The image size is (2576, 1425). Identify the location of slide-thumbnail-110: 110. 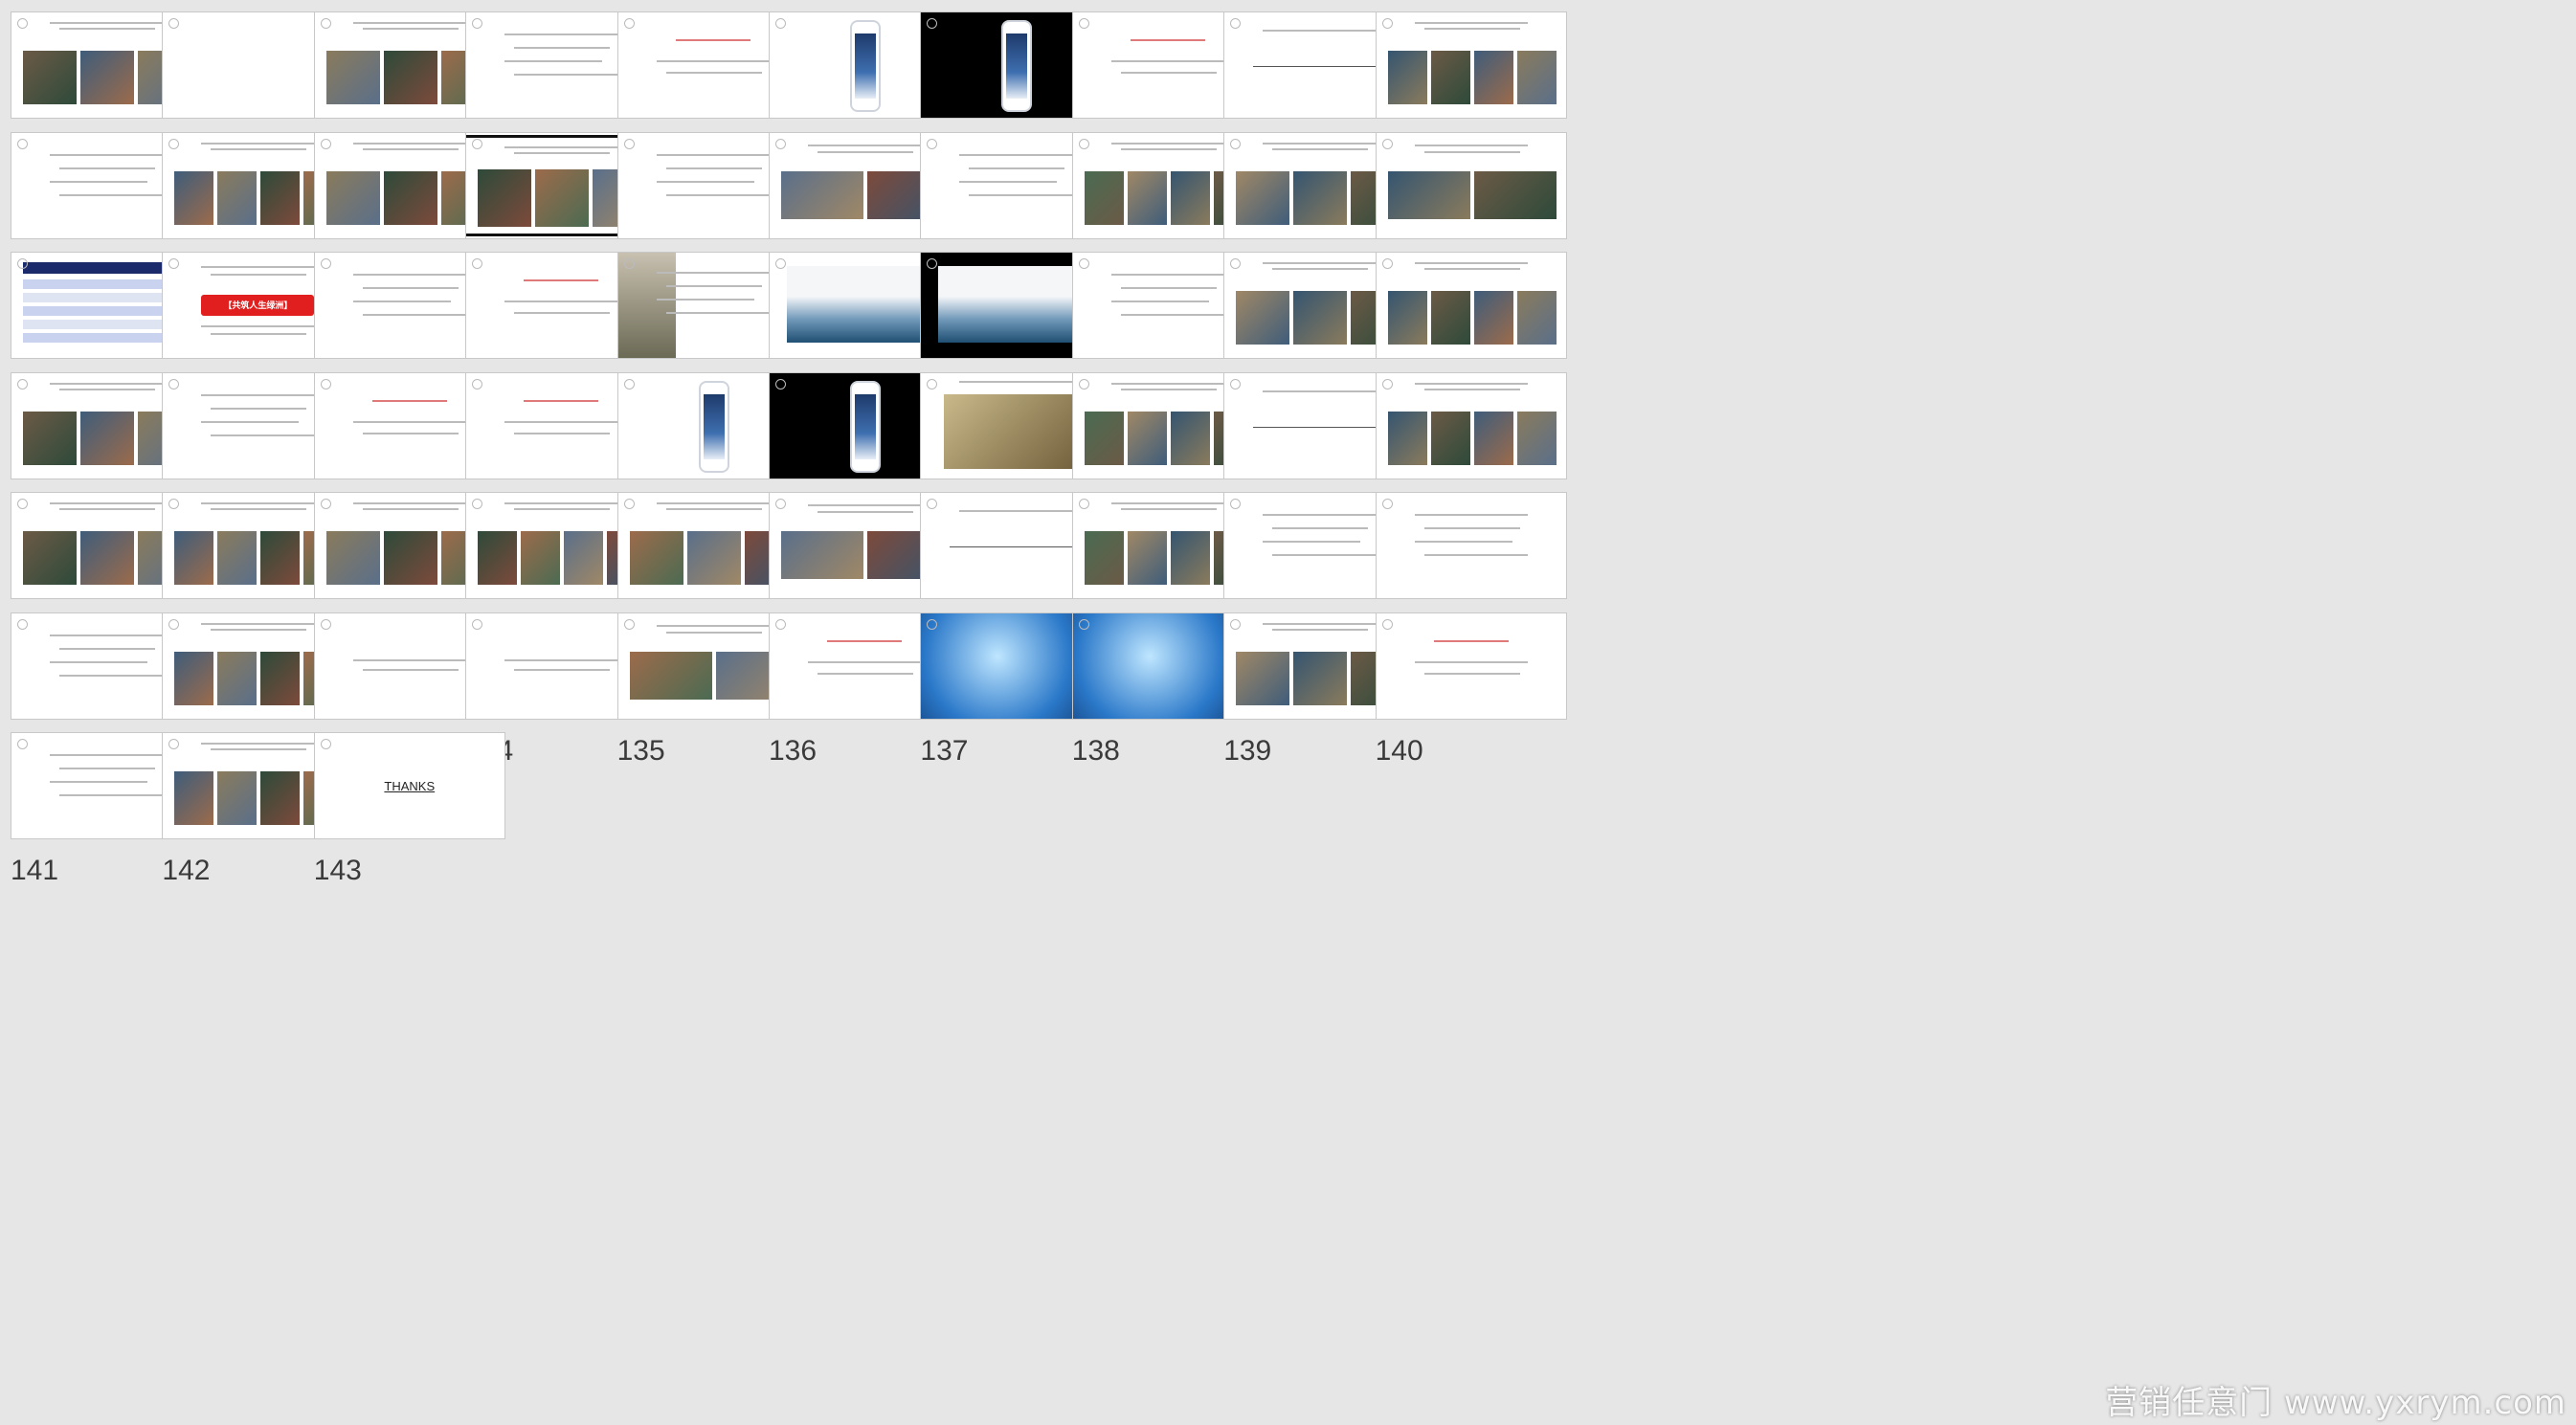
(1472, 328).